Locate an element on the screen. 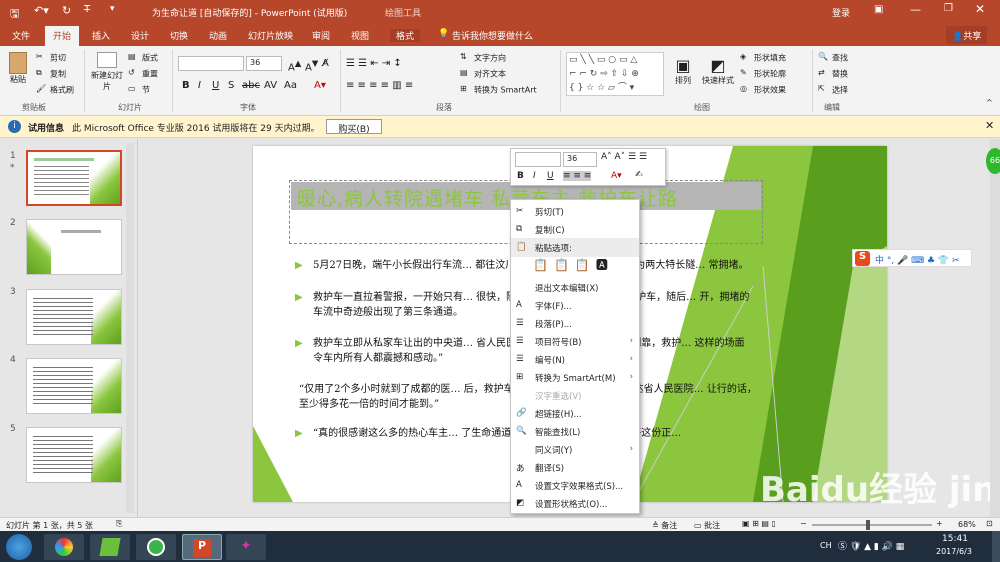 This screenshot has height=562, width=1000. tab-slideshow: 幻灯片放映 is located at coordinates (270, 35).